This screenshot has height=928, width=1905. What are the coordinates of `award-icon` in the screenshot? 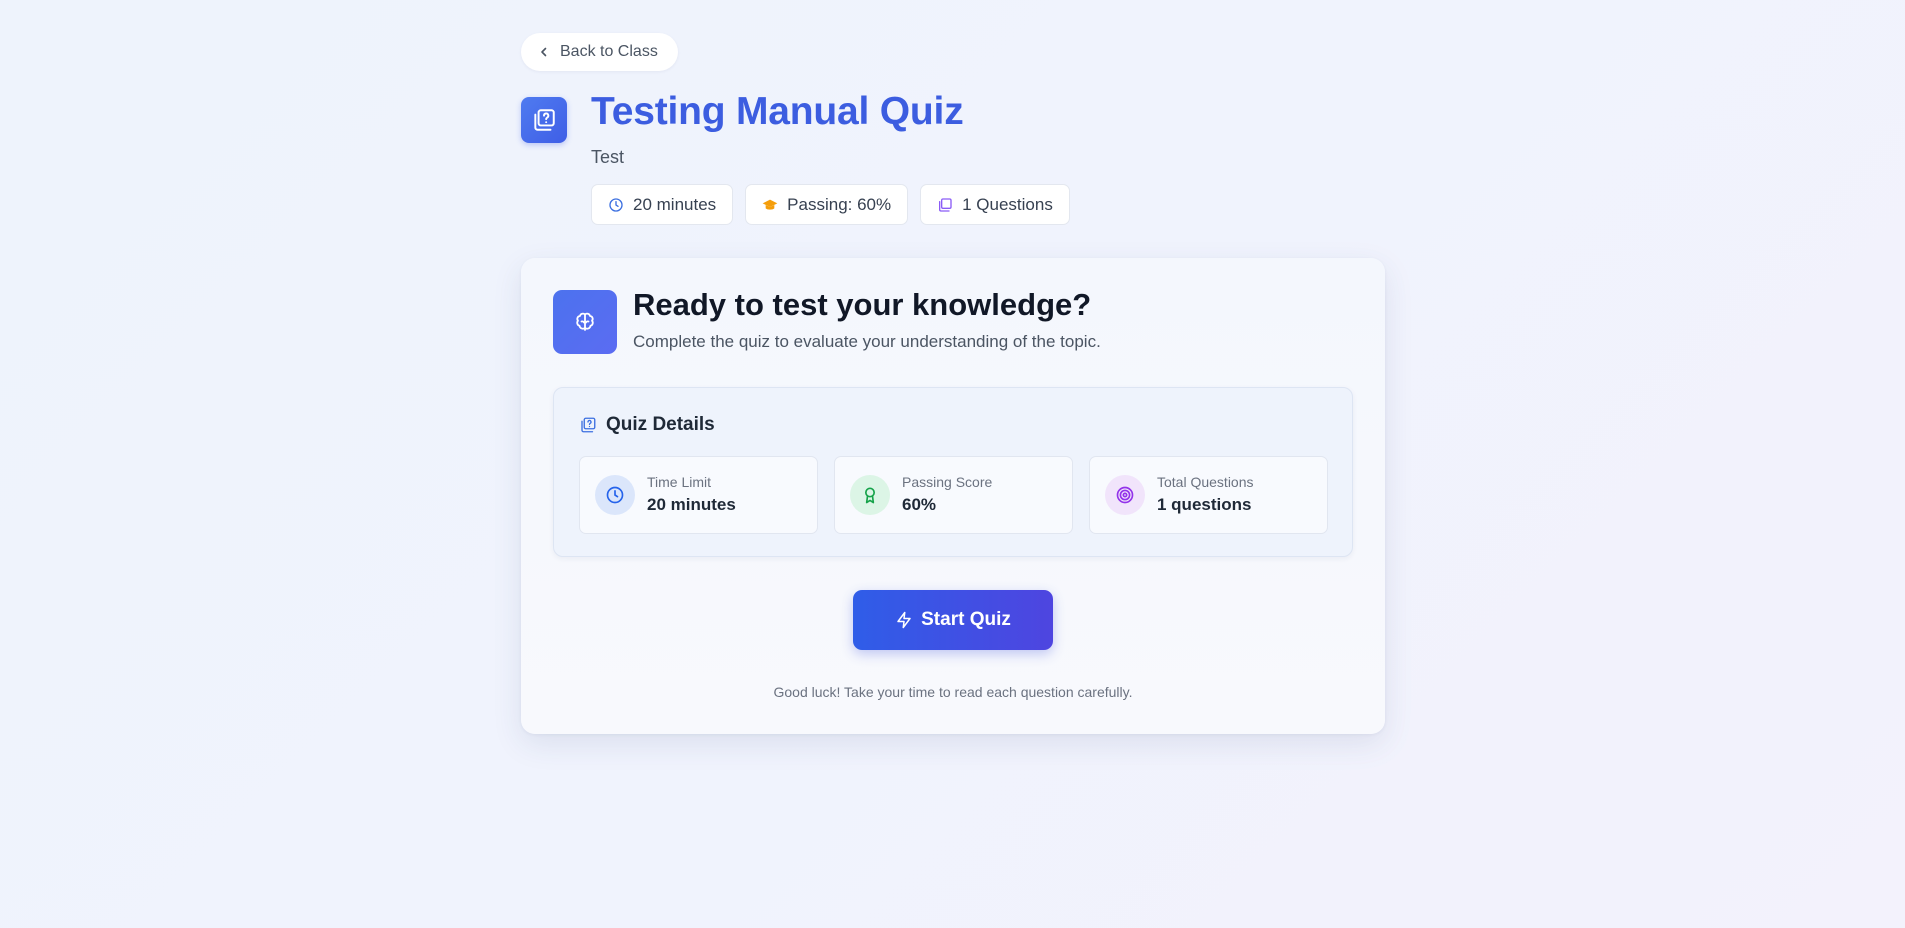 It's located at (870, 495).